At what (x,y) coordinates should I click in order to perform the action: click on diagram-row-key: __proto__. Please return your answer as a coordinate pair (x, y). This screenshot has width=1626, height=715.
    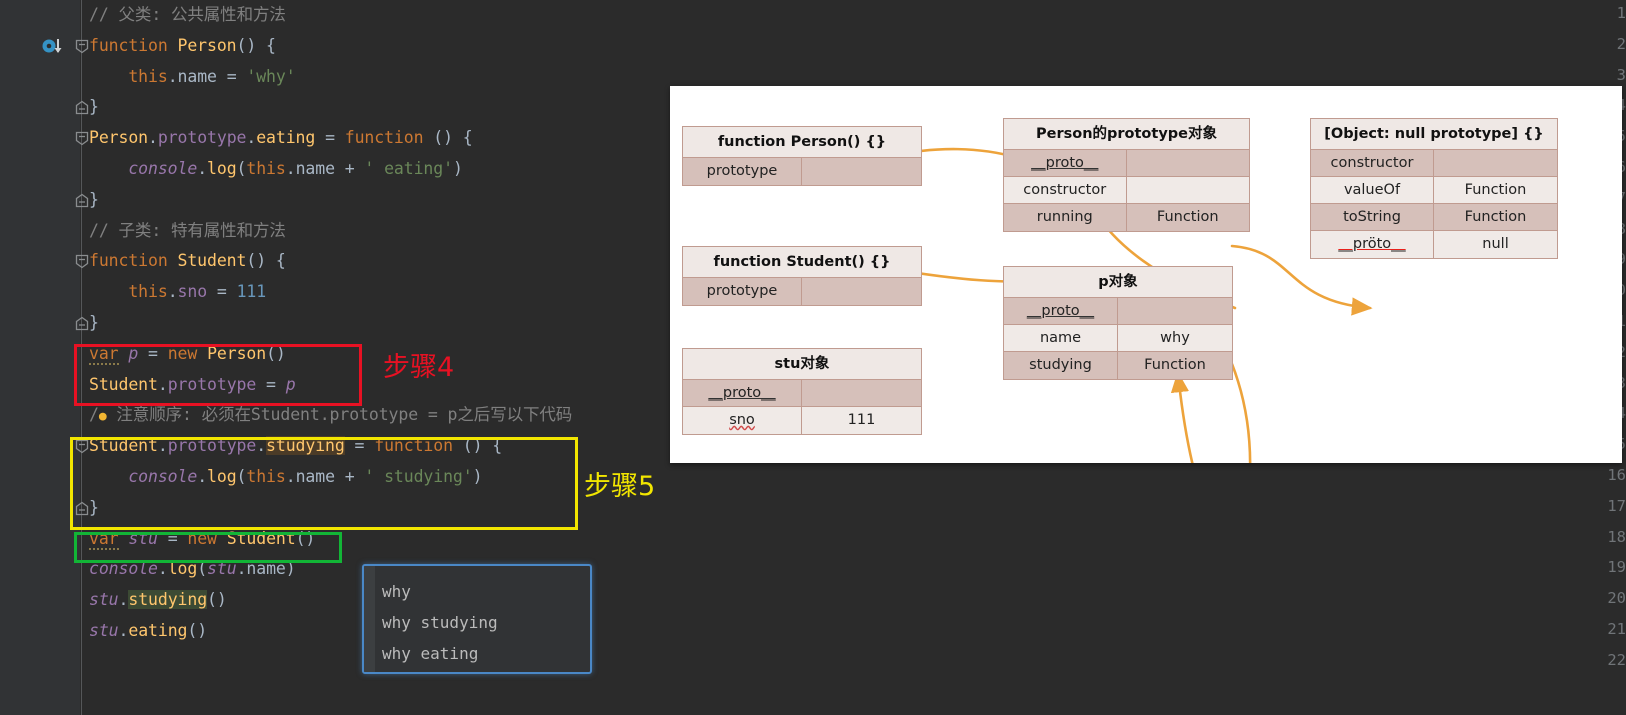
    Looking at the image, I should click on (742, 393).